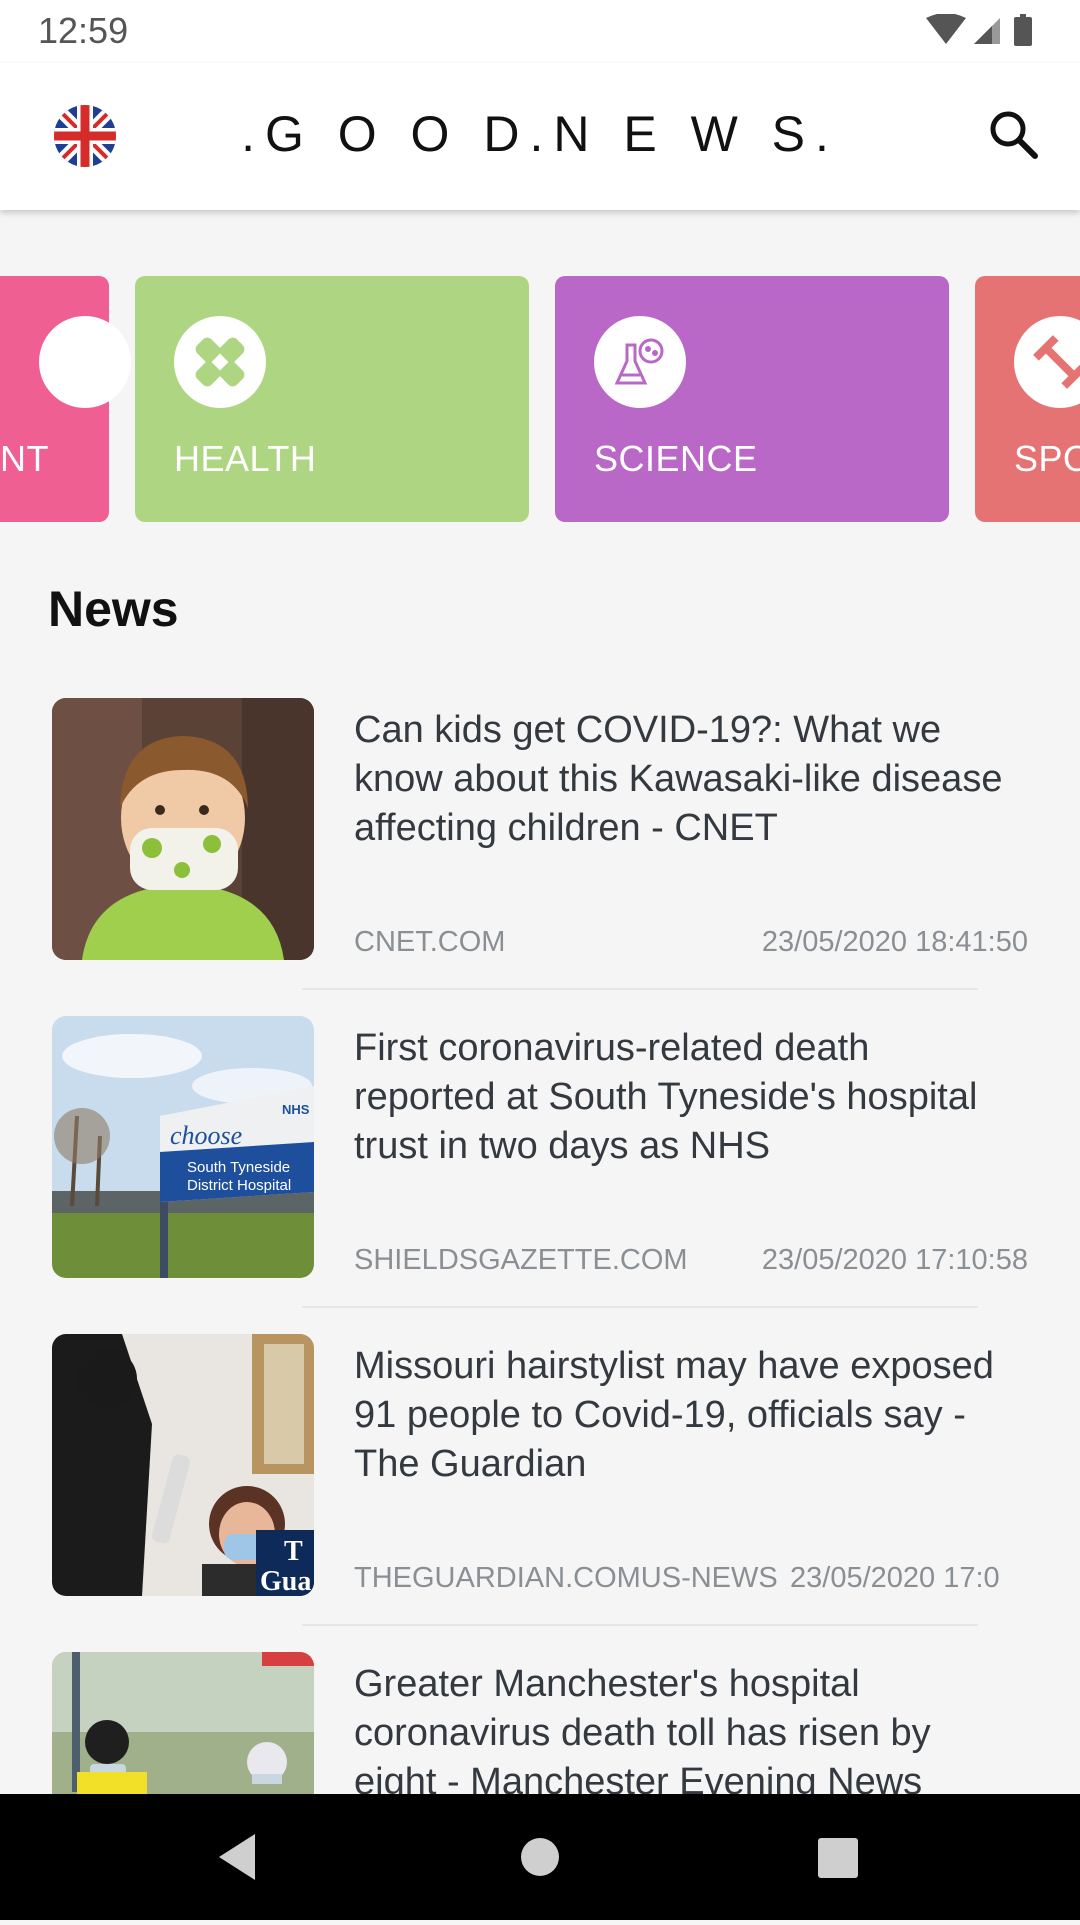 Image resolution: width=1080 pixels, height=1925 pixels. I want to click on category-carousel: NT HEALTH SCIENCE SPO, so click(540, 399).